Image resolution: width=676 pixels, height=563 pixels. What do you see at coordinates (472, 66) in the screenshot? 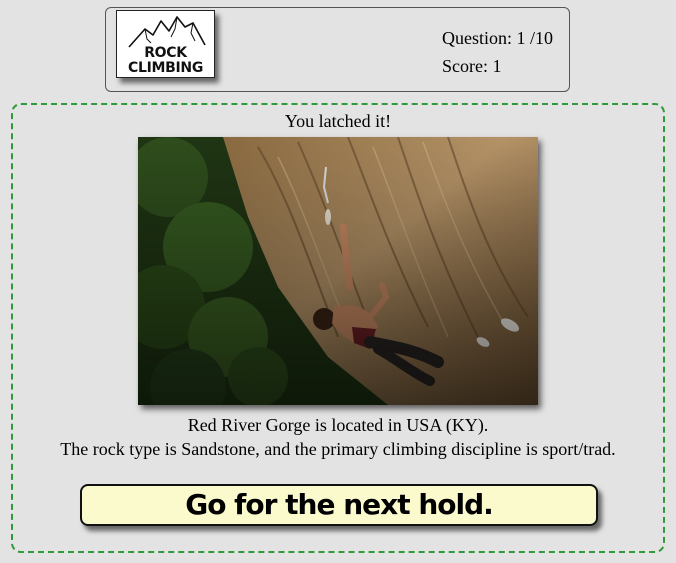
I see `score-counter: Score: 1` at bounding box center [472, 66].